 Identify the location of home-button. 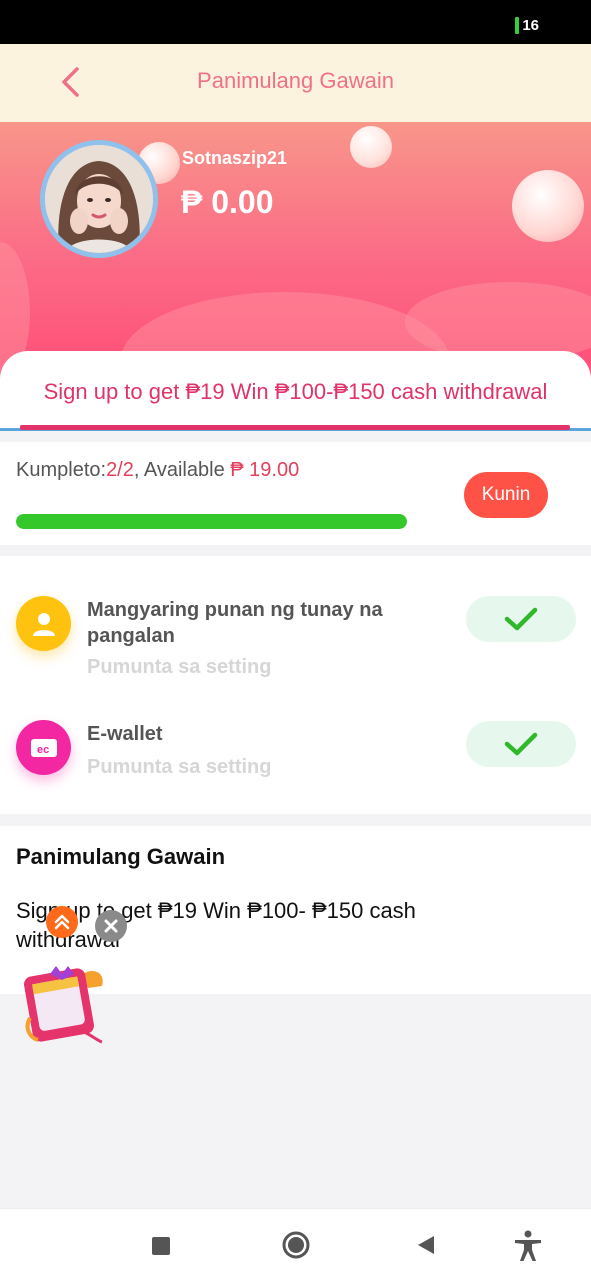
(296, 1245).